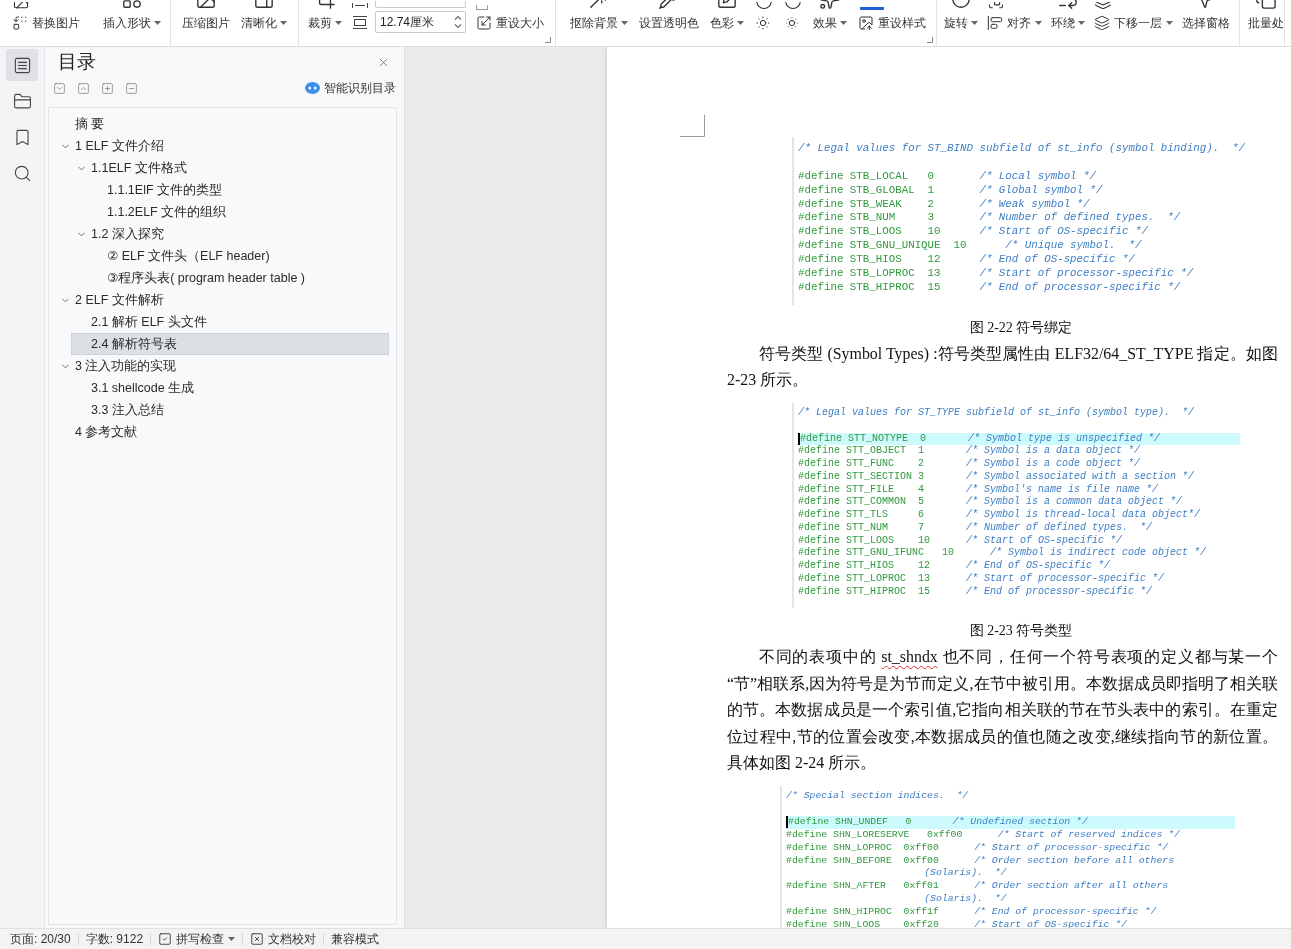  Describe the element at coordinates (158, 212) in the screenshot. I see `toc-item: 1.1.2ELF 文件的组织` at that location.